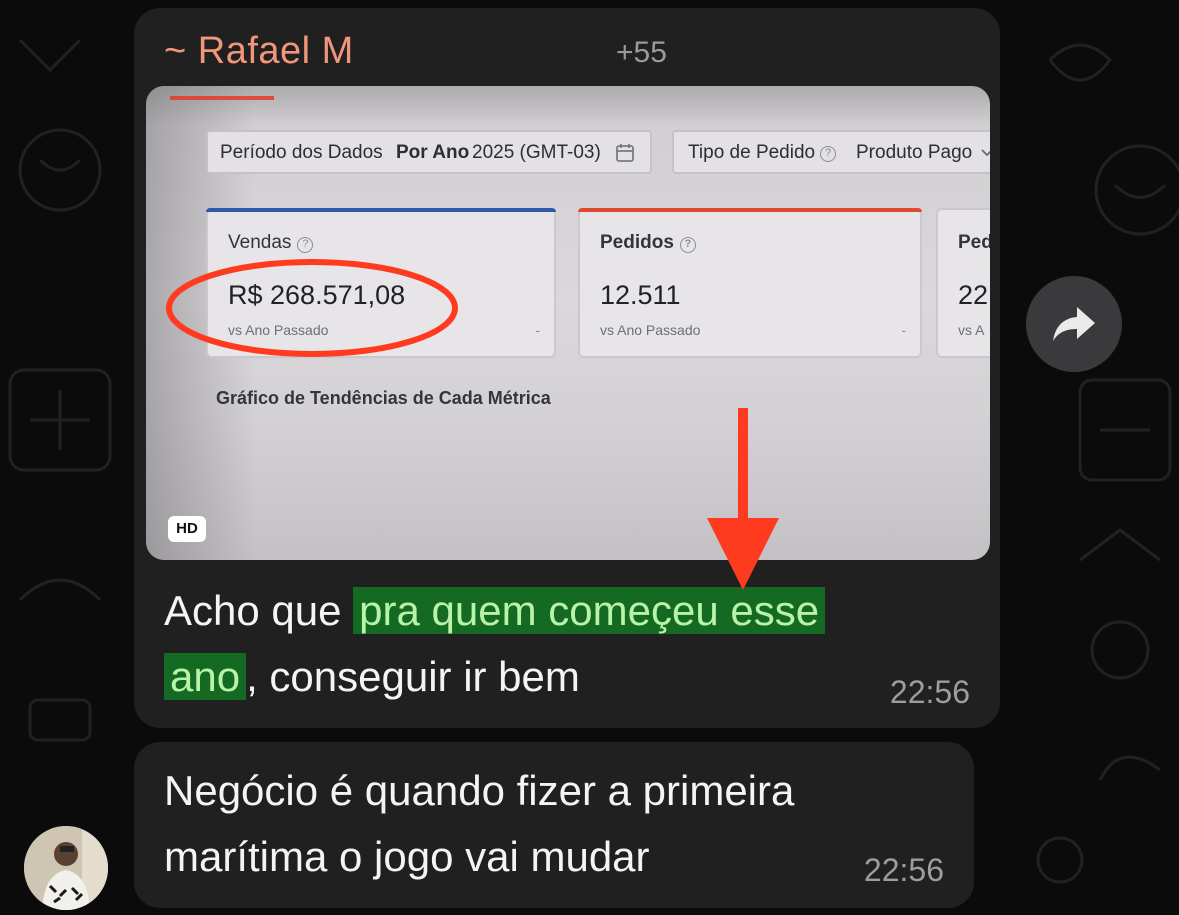 Image resolution: width=1179 pixels, height=915 pixels. What do you see at coordinates (750, 283) in the screenshot?
I see `metric-card-pedidos: Pedidos? 12.511 vs Ano Passado -` at bounding box center [750, 283].